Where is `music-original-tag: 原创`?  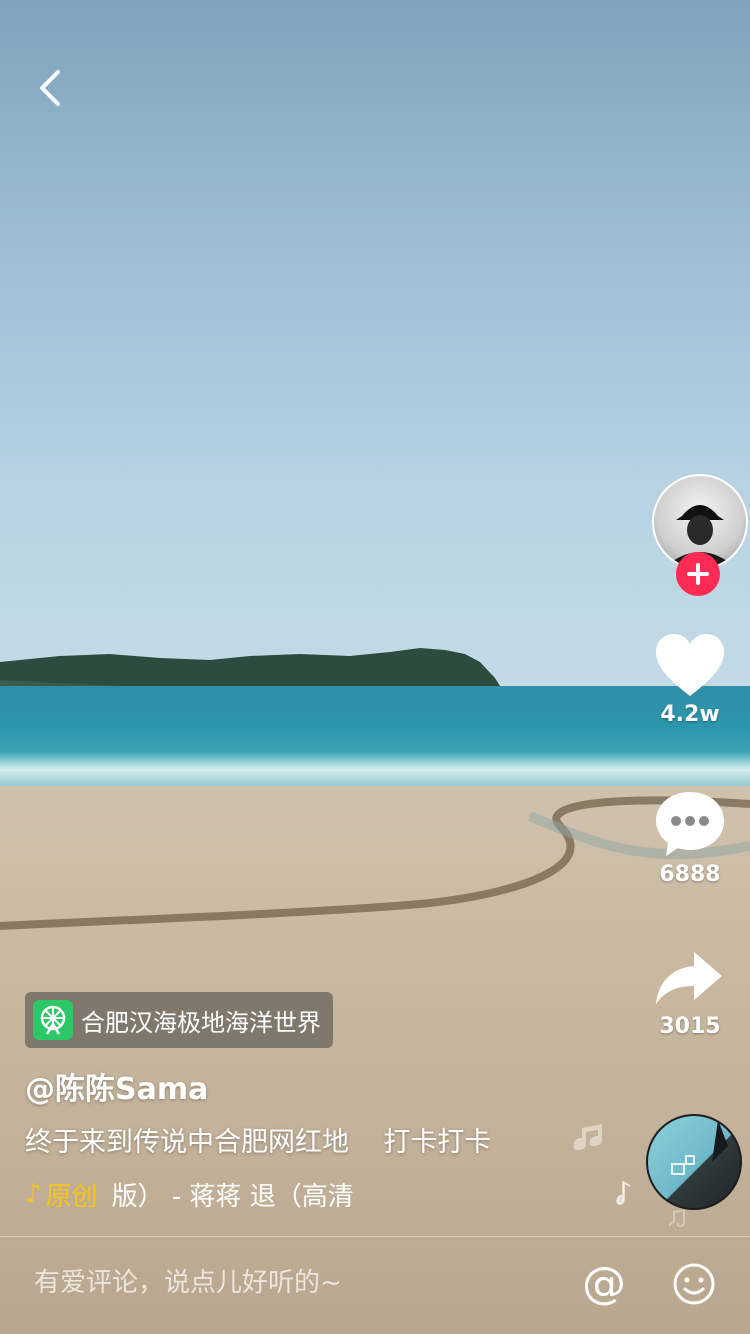 music-original-tag: 原创 is located at coordinates (71, 1196).